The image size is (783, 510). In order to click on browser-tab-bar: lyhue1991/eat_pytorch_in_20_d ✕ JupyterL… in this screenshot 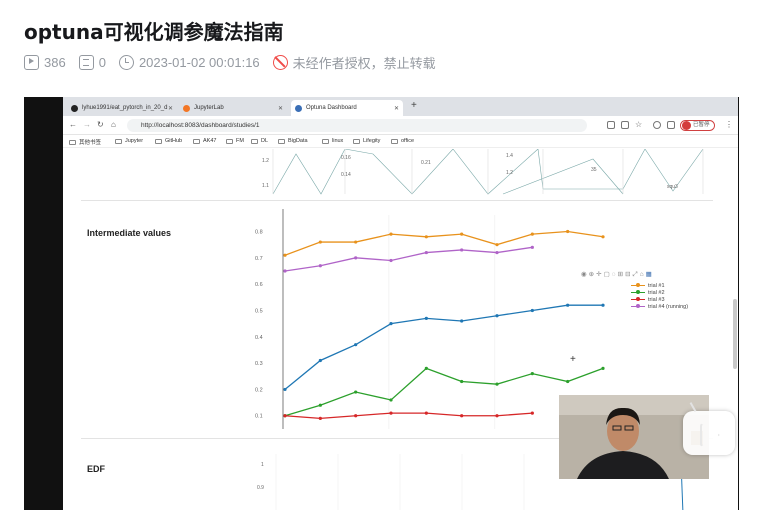, I will do `click(400, 106)`.